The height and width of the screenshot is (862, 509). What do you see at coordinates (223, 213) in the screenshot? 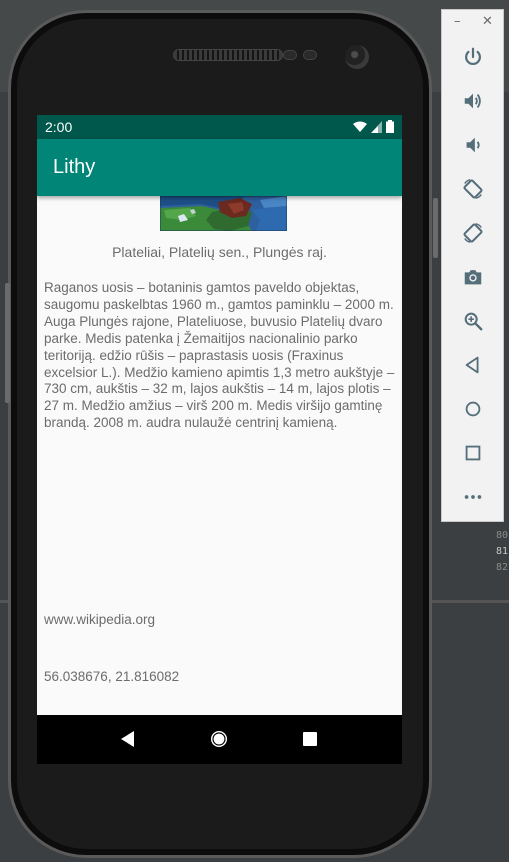
I see `place-image` at bounding box center [223, 213].